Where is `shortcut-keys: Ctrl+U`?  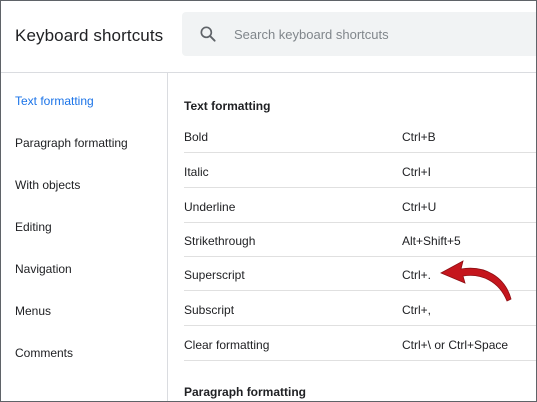
shortcut-keys: Ctrl+U is located at coordinates (419, 207).